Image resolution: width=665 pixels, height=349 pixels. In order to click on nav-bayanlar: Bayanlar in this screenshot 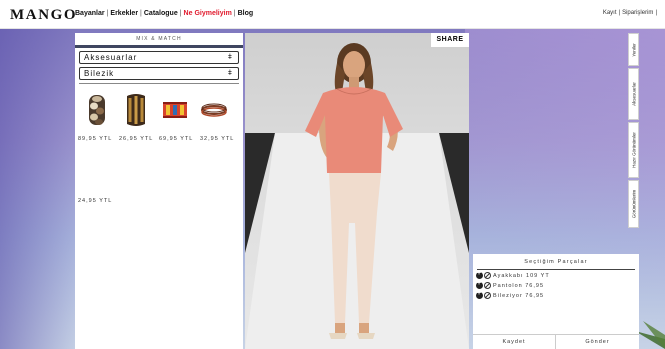, I will do `click(90, 13)`.